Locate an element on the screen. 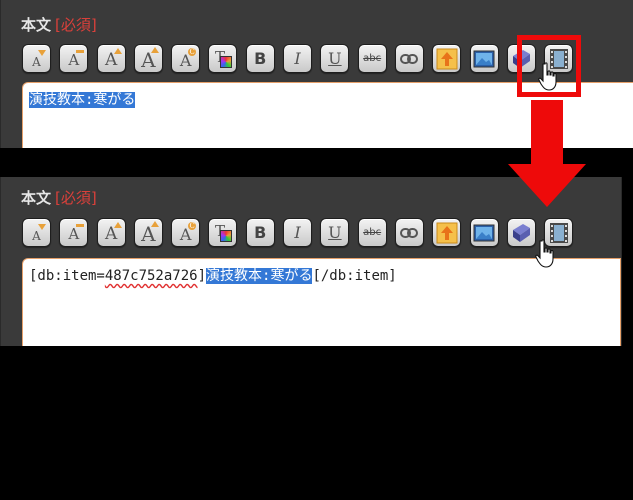 Image resolution: width=633 pixels, height=500 pixels. arrow-down-icon is located at coordinates (547, 185).